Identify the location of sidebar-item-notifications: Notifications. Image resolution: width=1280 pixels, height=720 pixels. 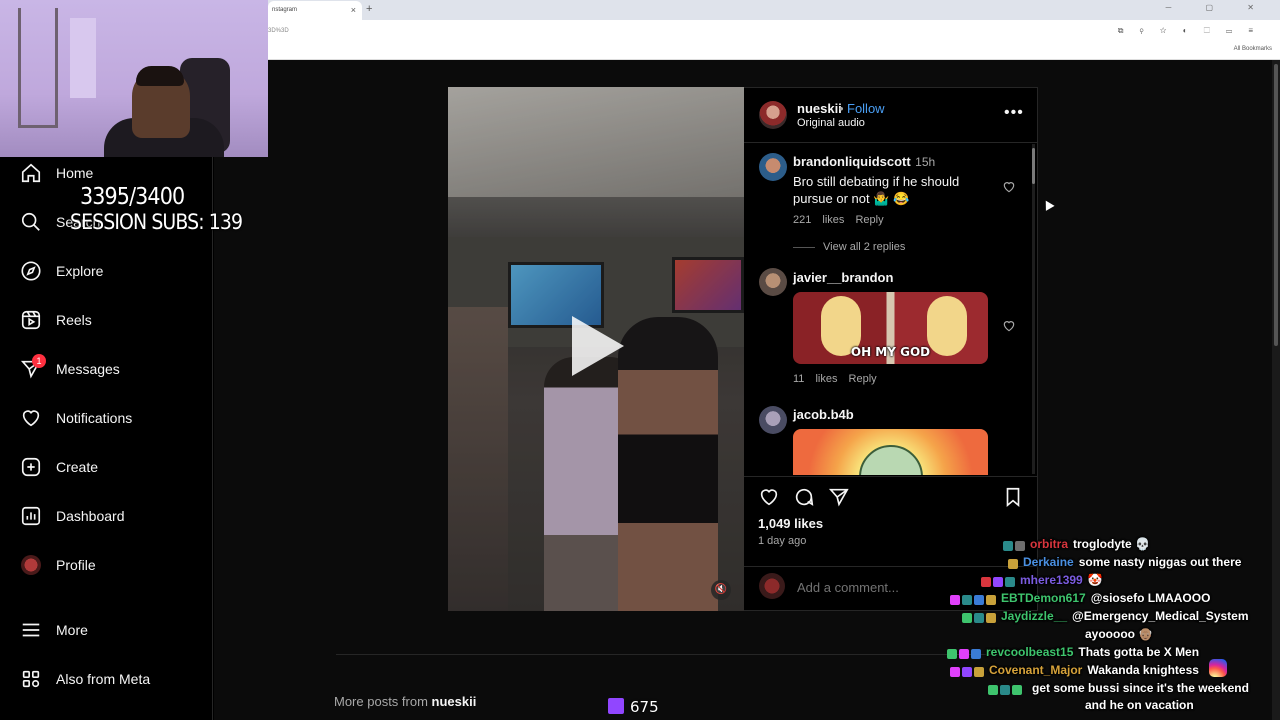
(76, 418).